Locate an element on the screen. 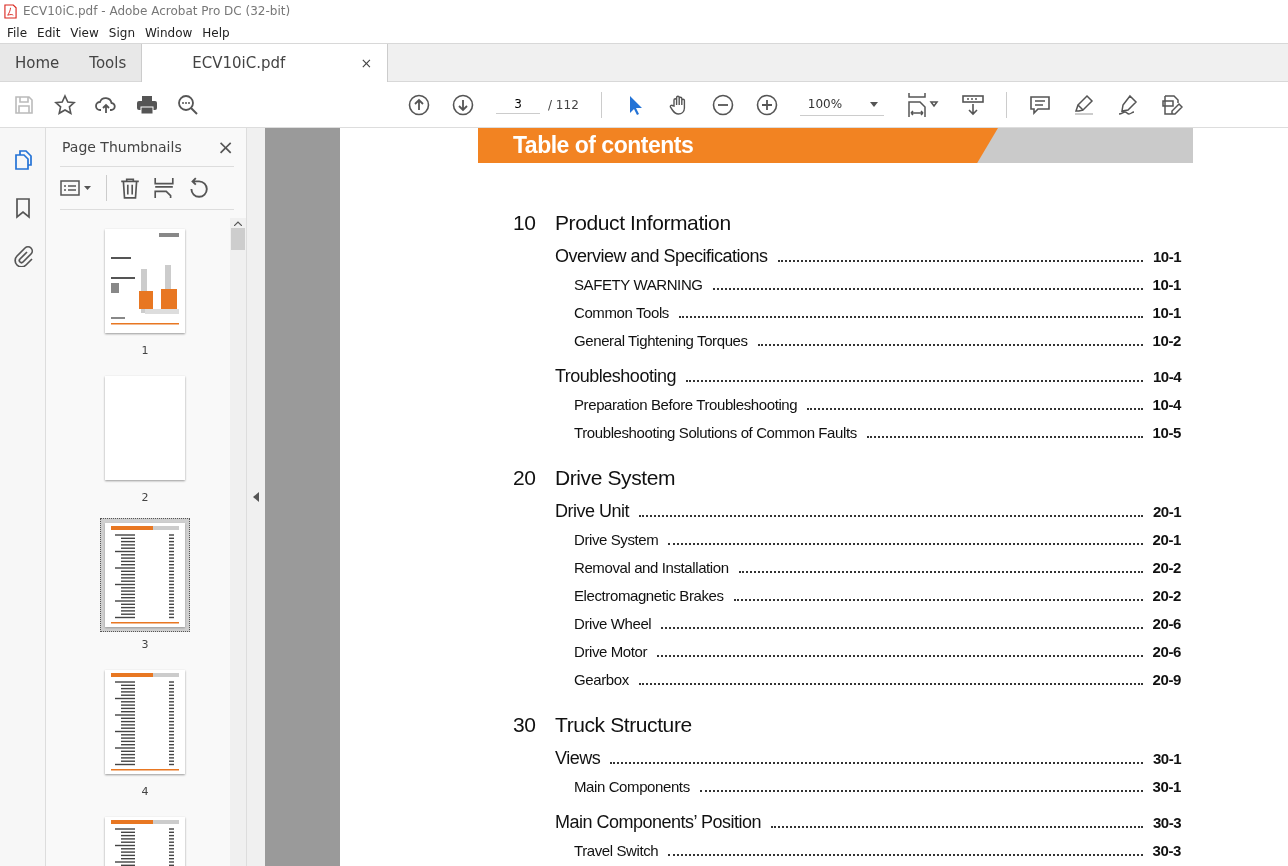  toc-entry: Preparation Before Troubleshooting is located at coordinates (686, 404).